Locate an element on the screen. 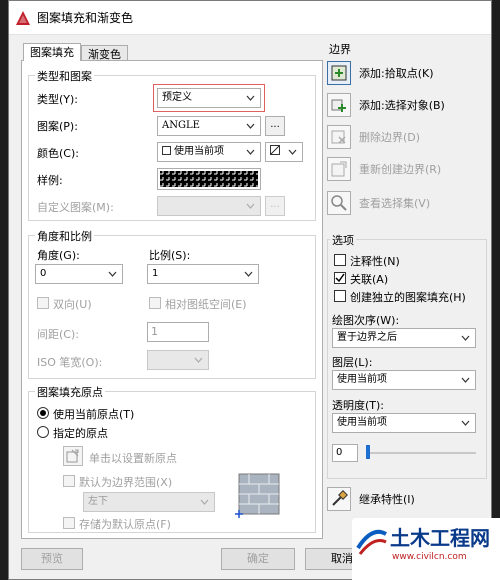 The height and width of the screenshot is (580, 500). pick-point-icon is located at coordinates (72, 456).